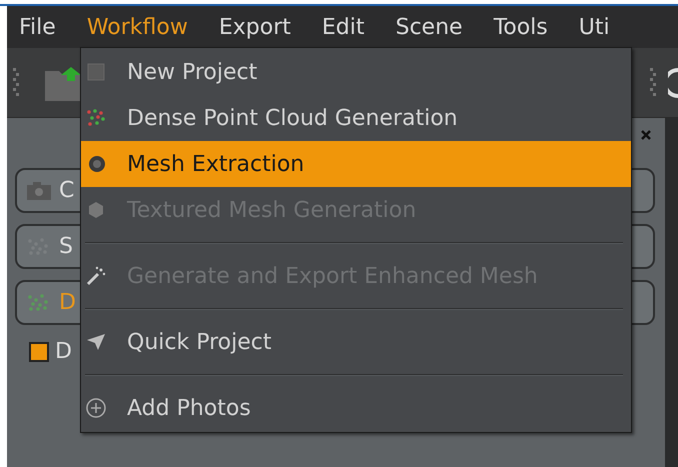 This screenshot has width=678, height=467. Describe the element at coordinates (39, 191) in the screenshot. I see `camera-icon` at that location.